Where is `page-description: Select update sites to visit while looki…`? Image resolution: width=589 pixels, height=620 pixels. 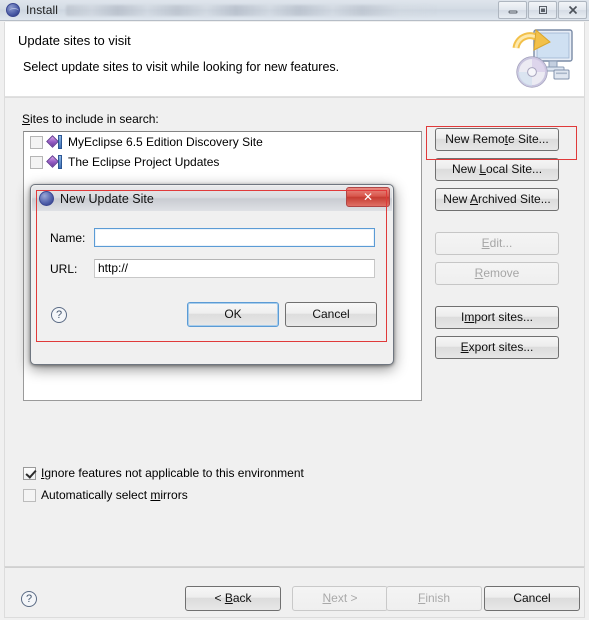 page-description: Select update sites to visit while looki… is located at coordinates (181, 67).